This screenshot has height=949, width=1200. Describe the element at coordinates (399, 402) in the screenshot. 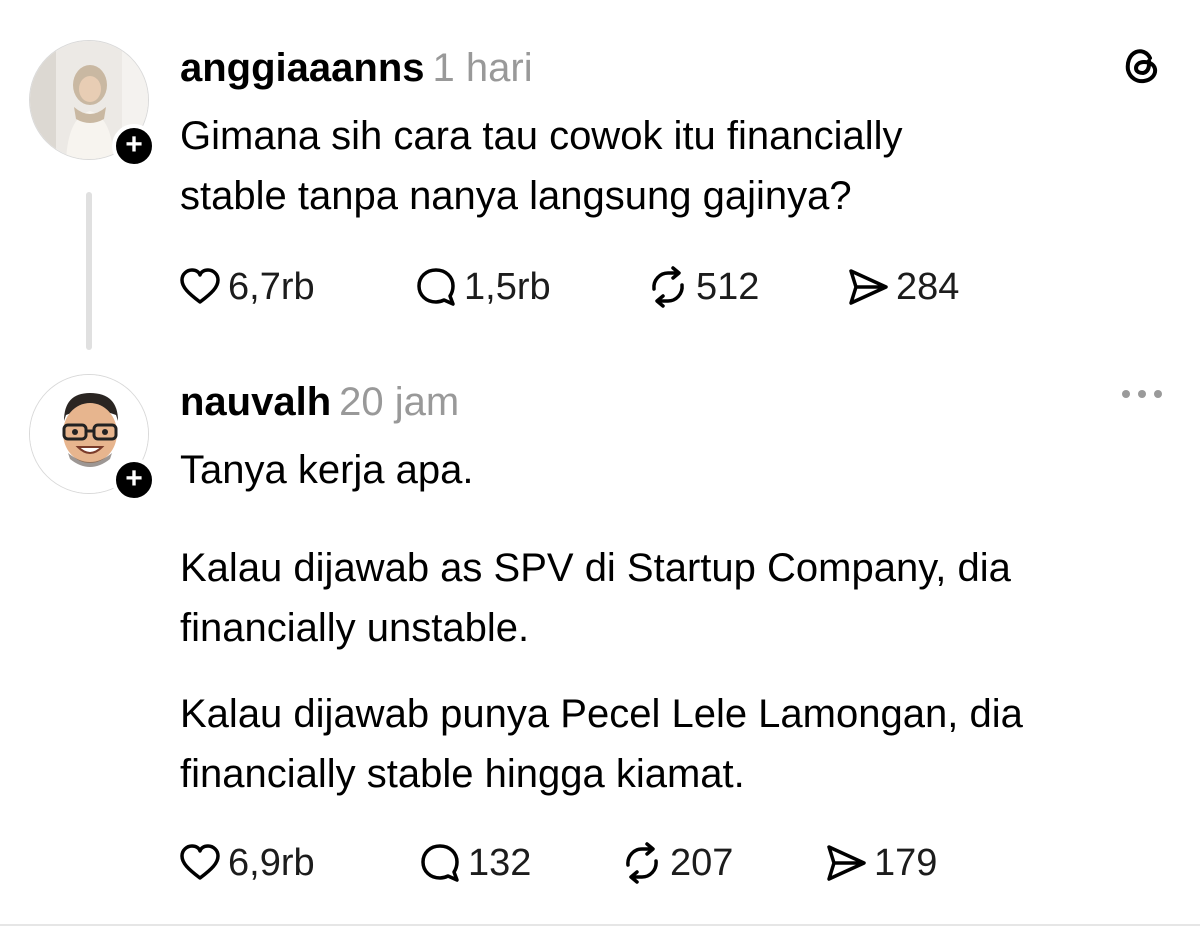

I see `post-time: 20 jam` at that location.